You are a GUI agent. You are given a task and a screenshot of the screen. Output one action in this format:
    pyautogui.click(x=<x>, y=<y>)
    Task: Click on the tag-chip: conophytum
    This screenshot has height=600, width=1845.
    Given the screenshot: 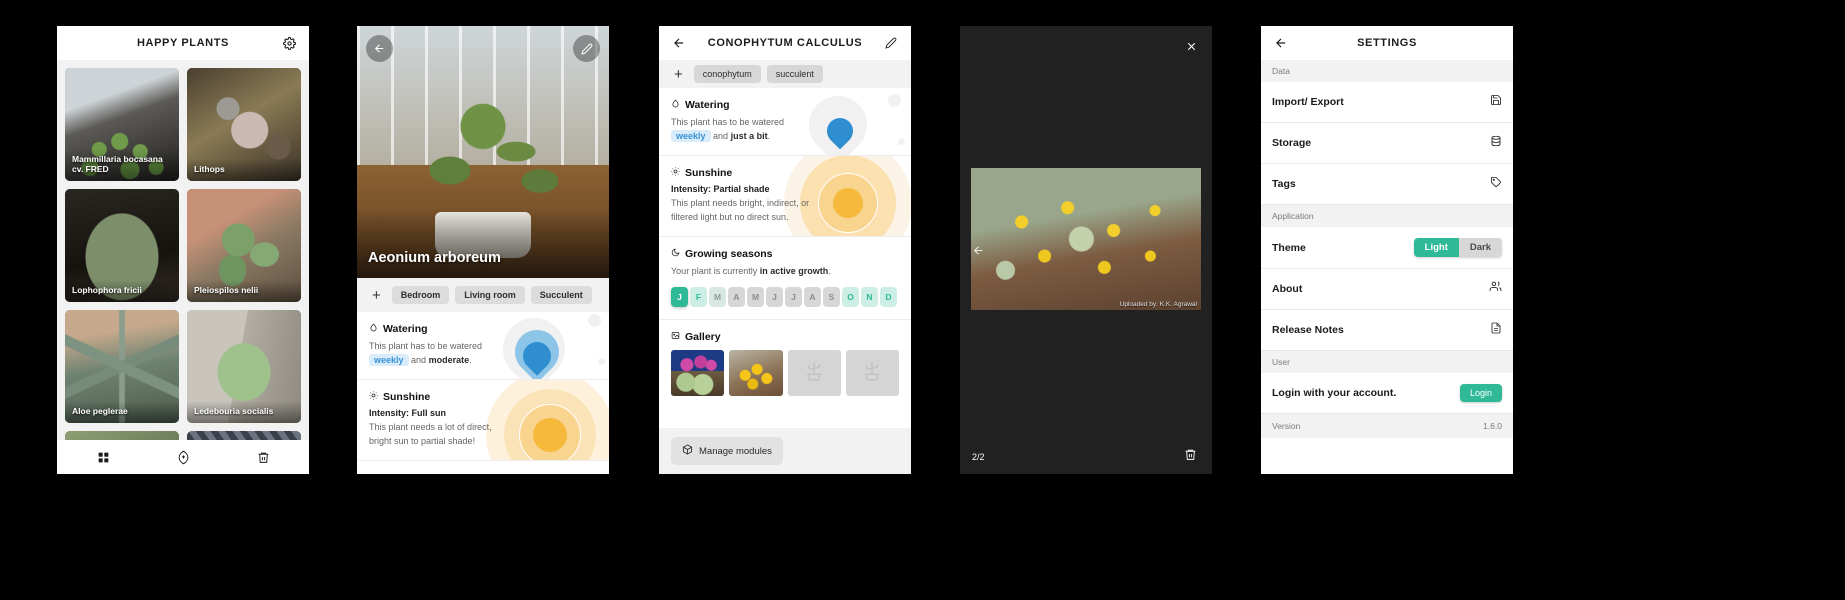 What is the action you would take?
    pyautogui.click(x=727, y=74)
    